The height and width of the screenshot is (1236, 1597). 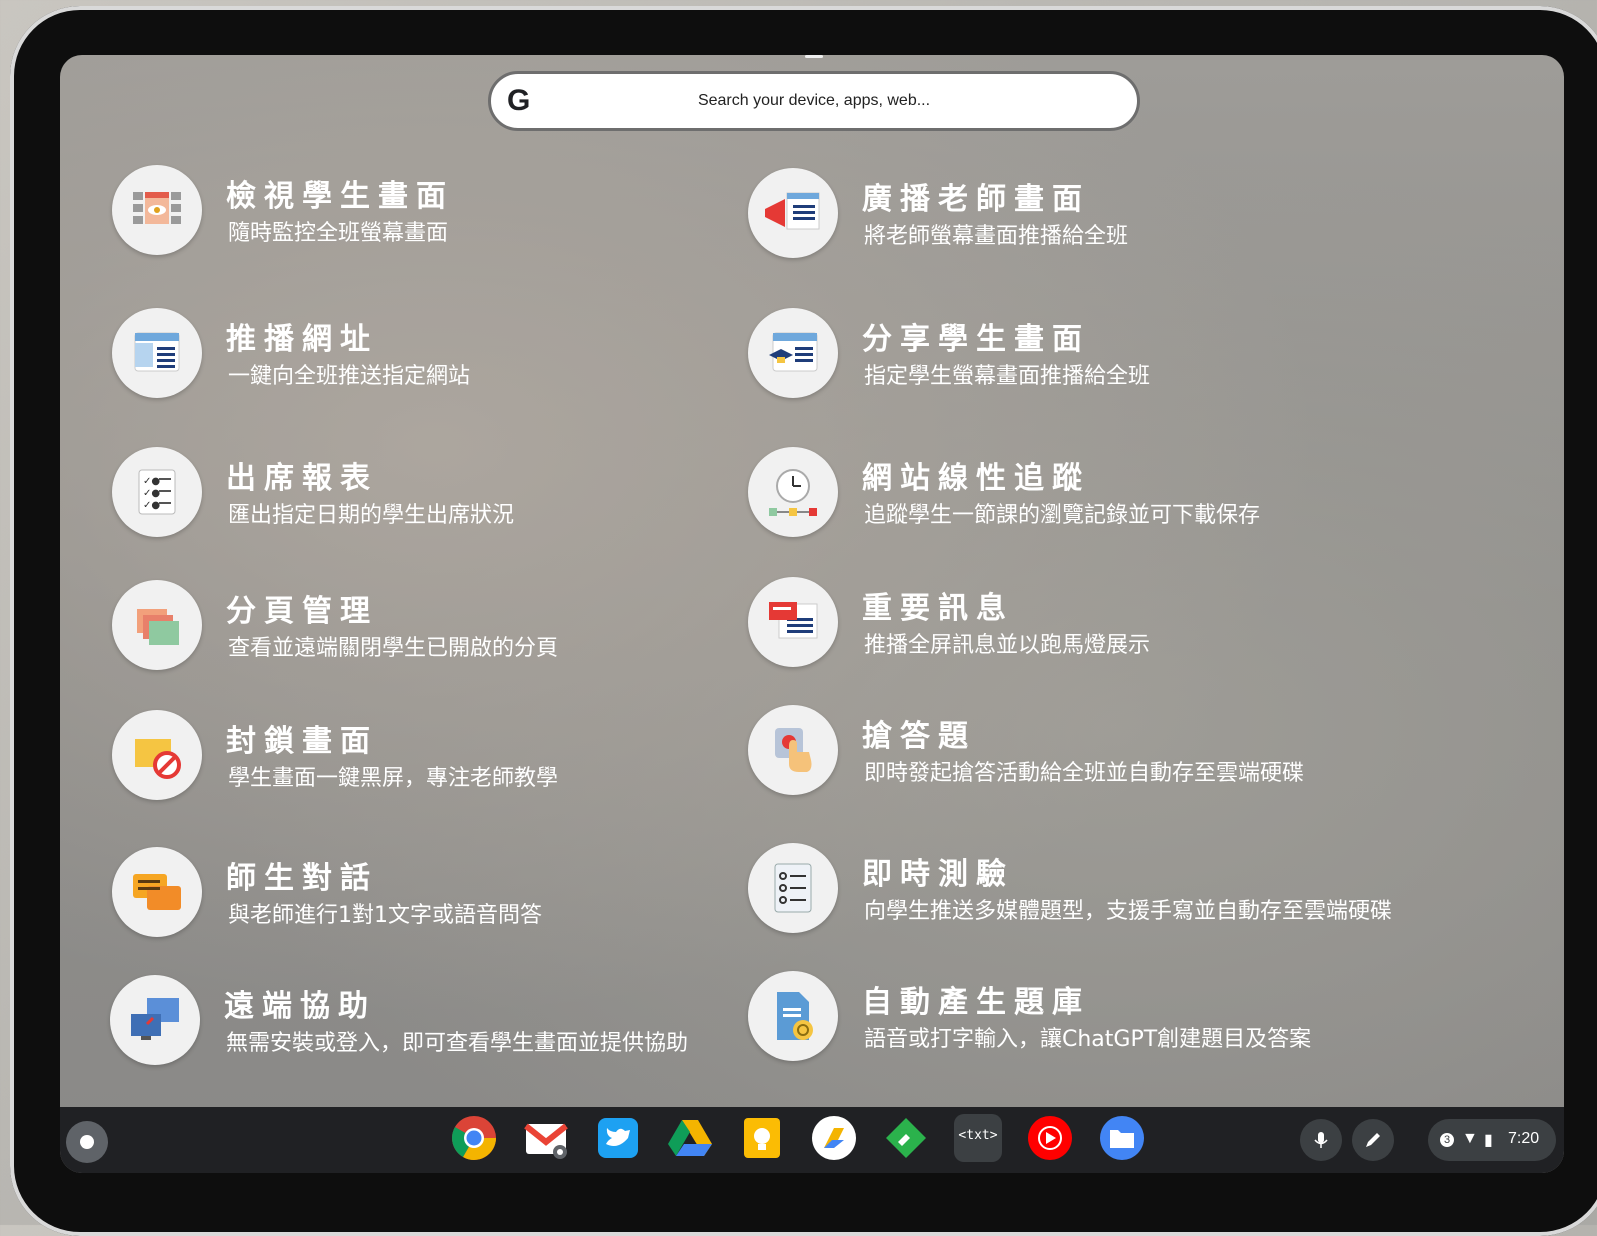 I want to click on feature-website-tracking: 網站線性追蹤 追蹤學生一節課的瀏覽記錄並可下載保存, so click(x=1138, y=493).